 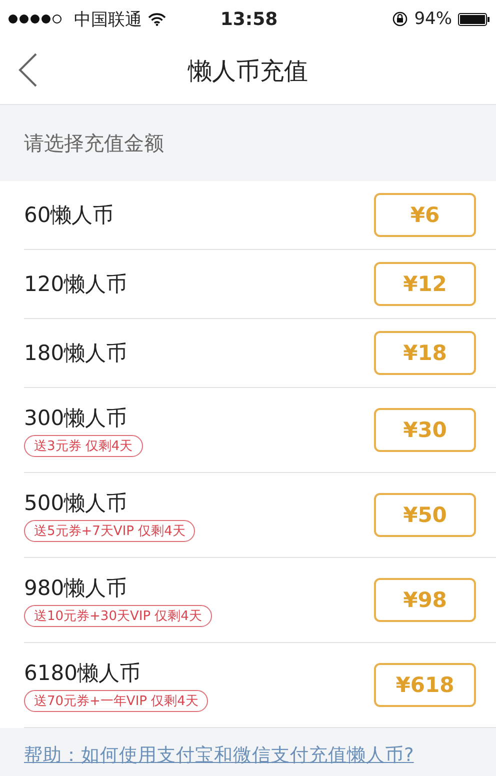 I want to click on coin-amount: 500懒人币, so click(x=76, y=503).